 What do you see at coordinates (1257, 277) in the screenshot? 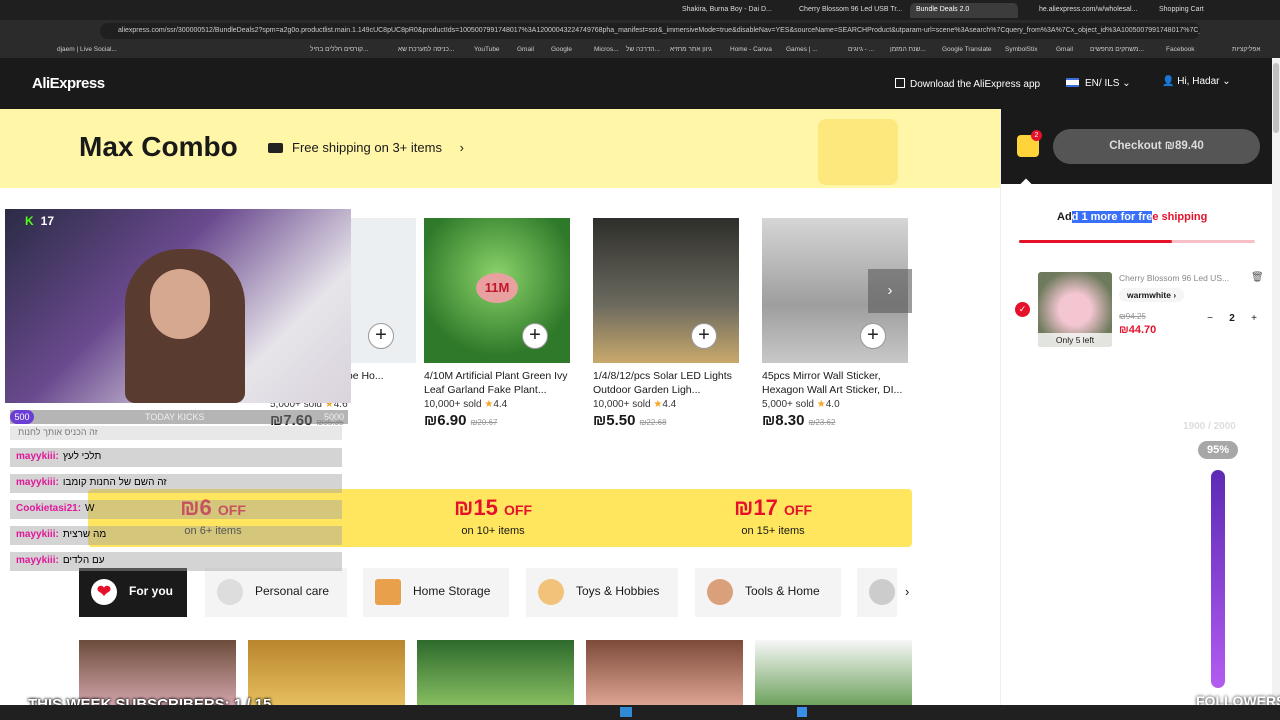
I see `trash-icon: 🗑` at bounding box center [1257, 277].